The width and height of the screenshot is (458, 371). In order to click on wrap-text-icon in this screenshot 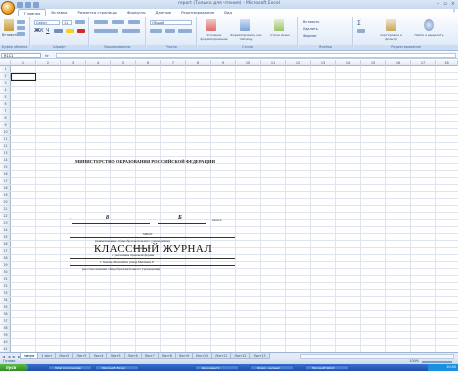, I will do `click(134, 22)`.